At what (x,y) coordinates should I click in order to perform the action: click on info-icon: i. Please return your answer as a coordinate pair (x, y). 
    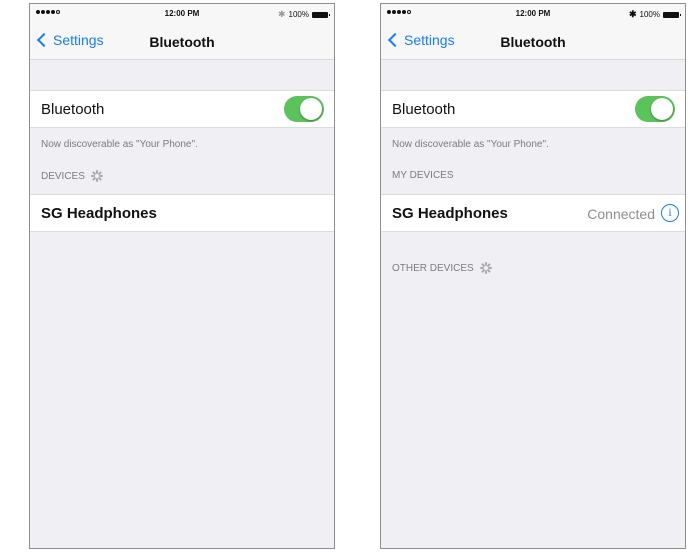
    Looking at the image, I should click on (670, 213).